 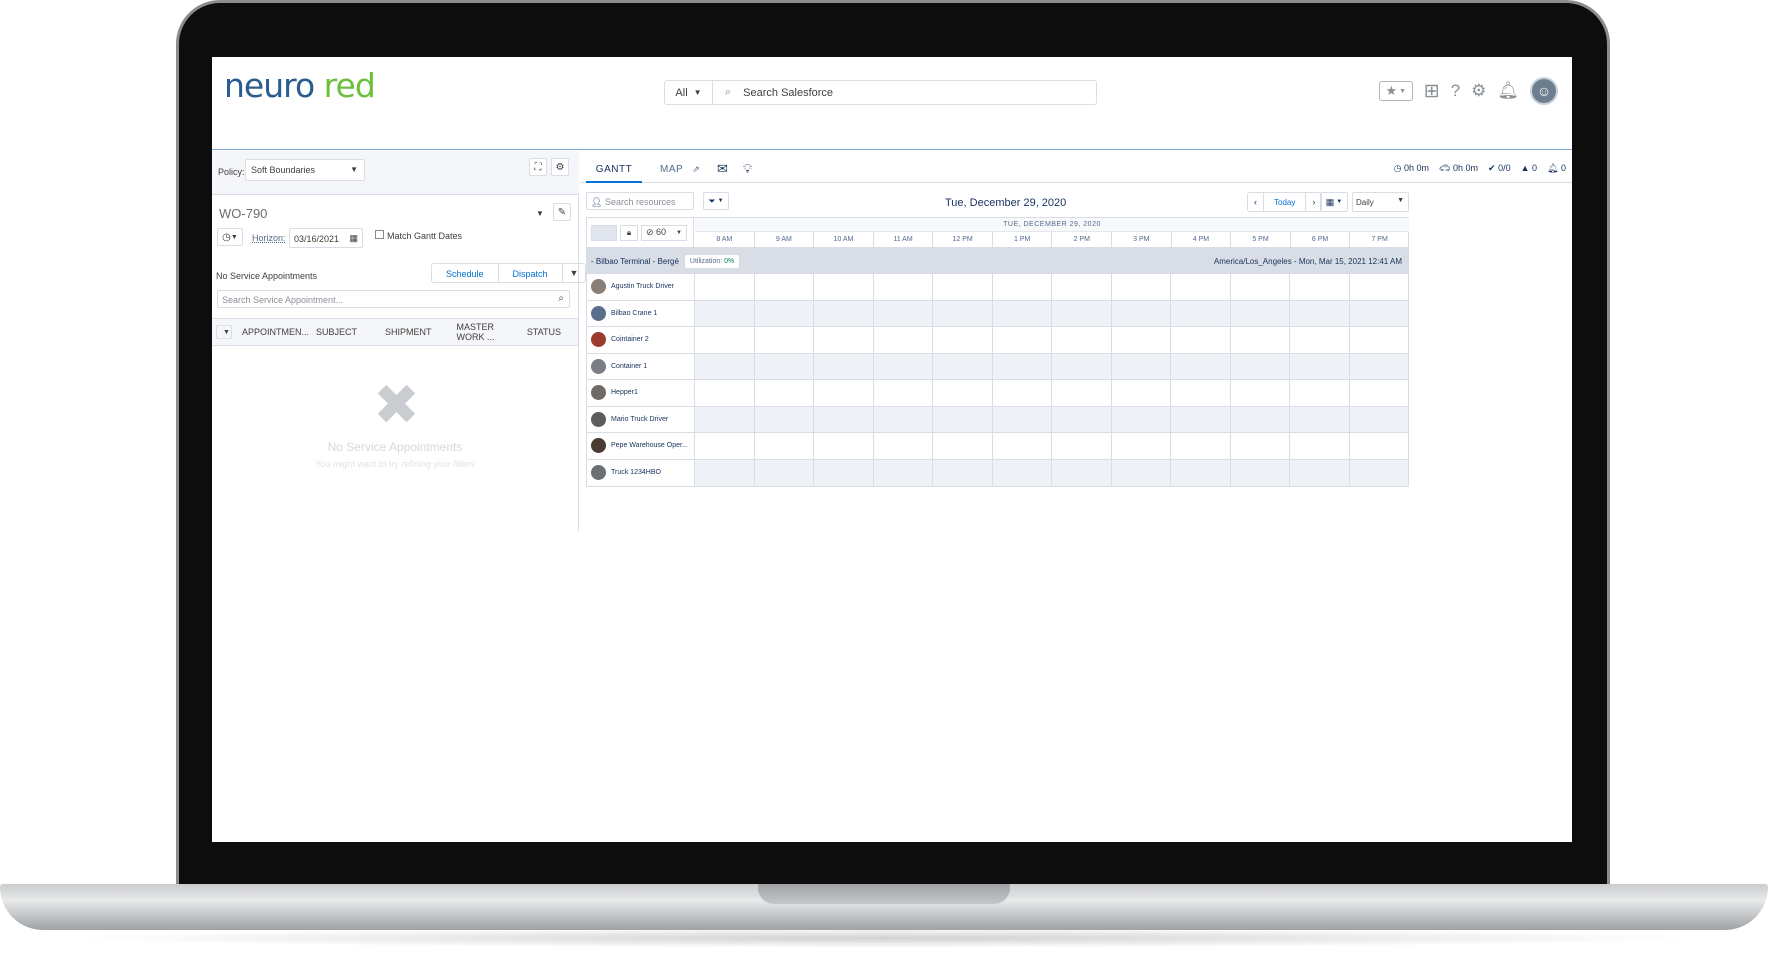 What do you see at coordinates (562, 212) in the screenshot?
I see `edit-button: ✎` at bounding box center [562, 212].